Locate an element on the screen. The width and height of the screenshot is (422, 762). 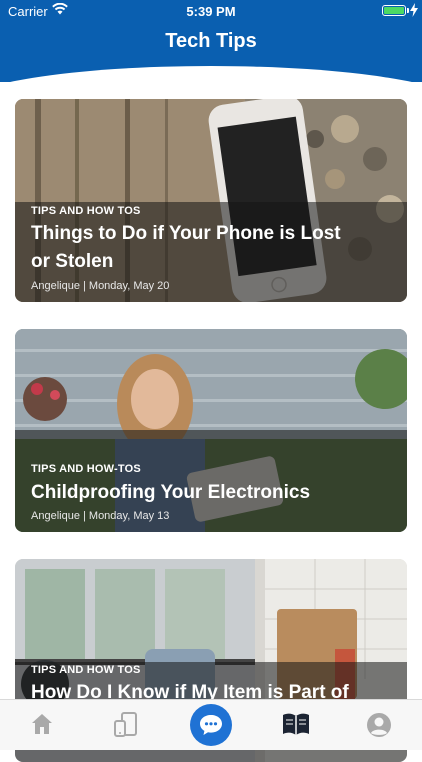
tab-bar is located at coordinates (211, 724).